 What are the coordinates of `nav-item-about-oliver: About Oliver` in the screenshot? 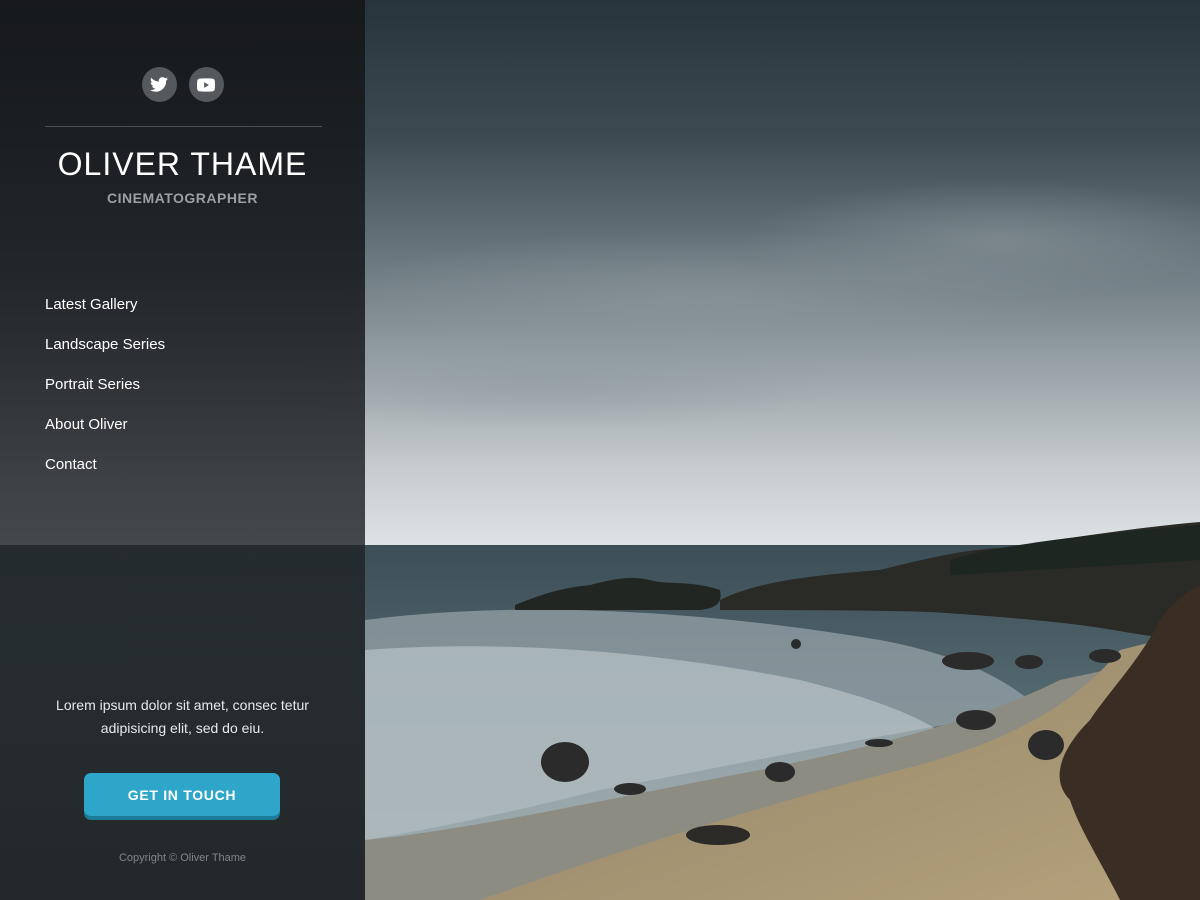 It's located at (105, 436).